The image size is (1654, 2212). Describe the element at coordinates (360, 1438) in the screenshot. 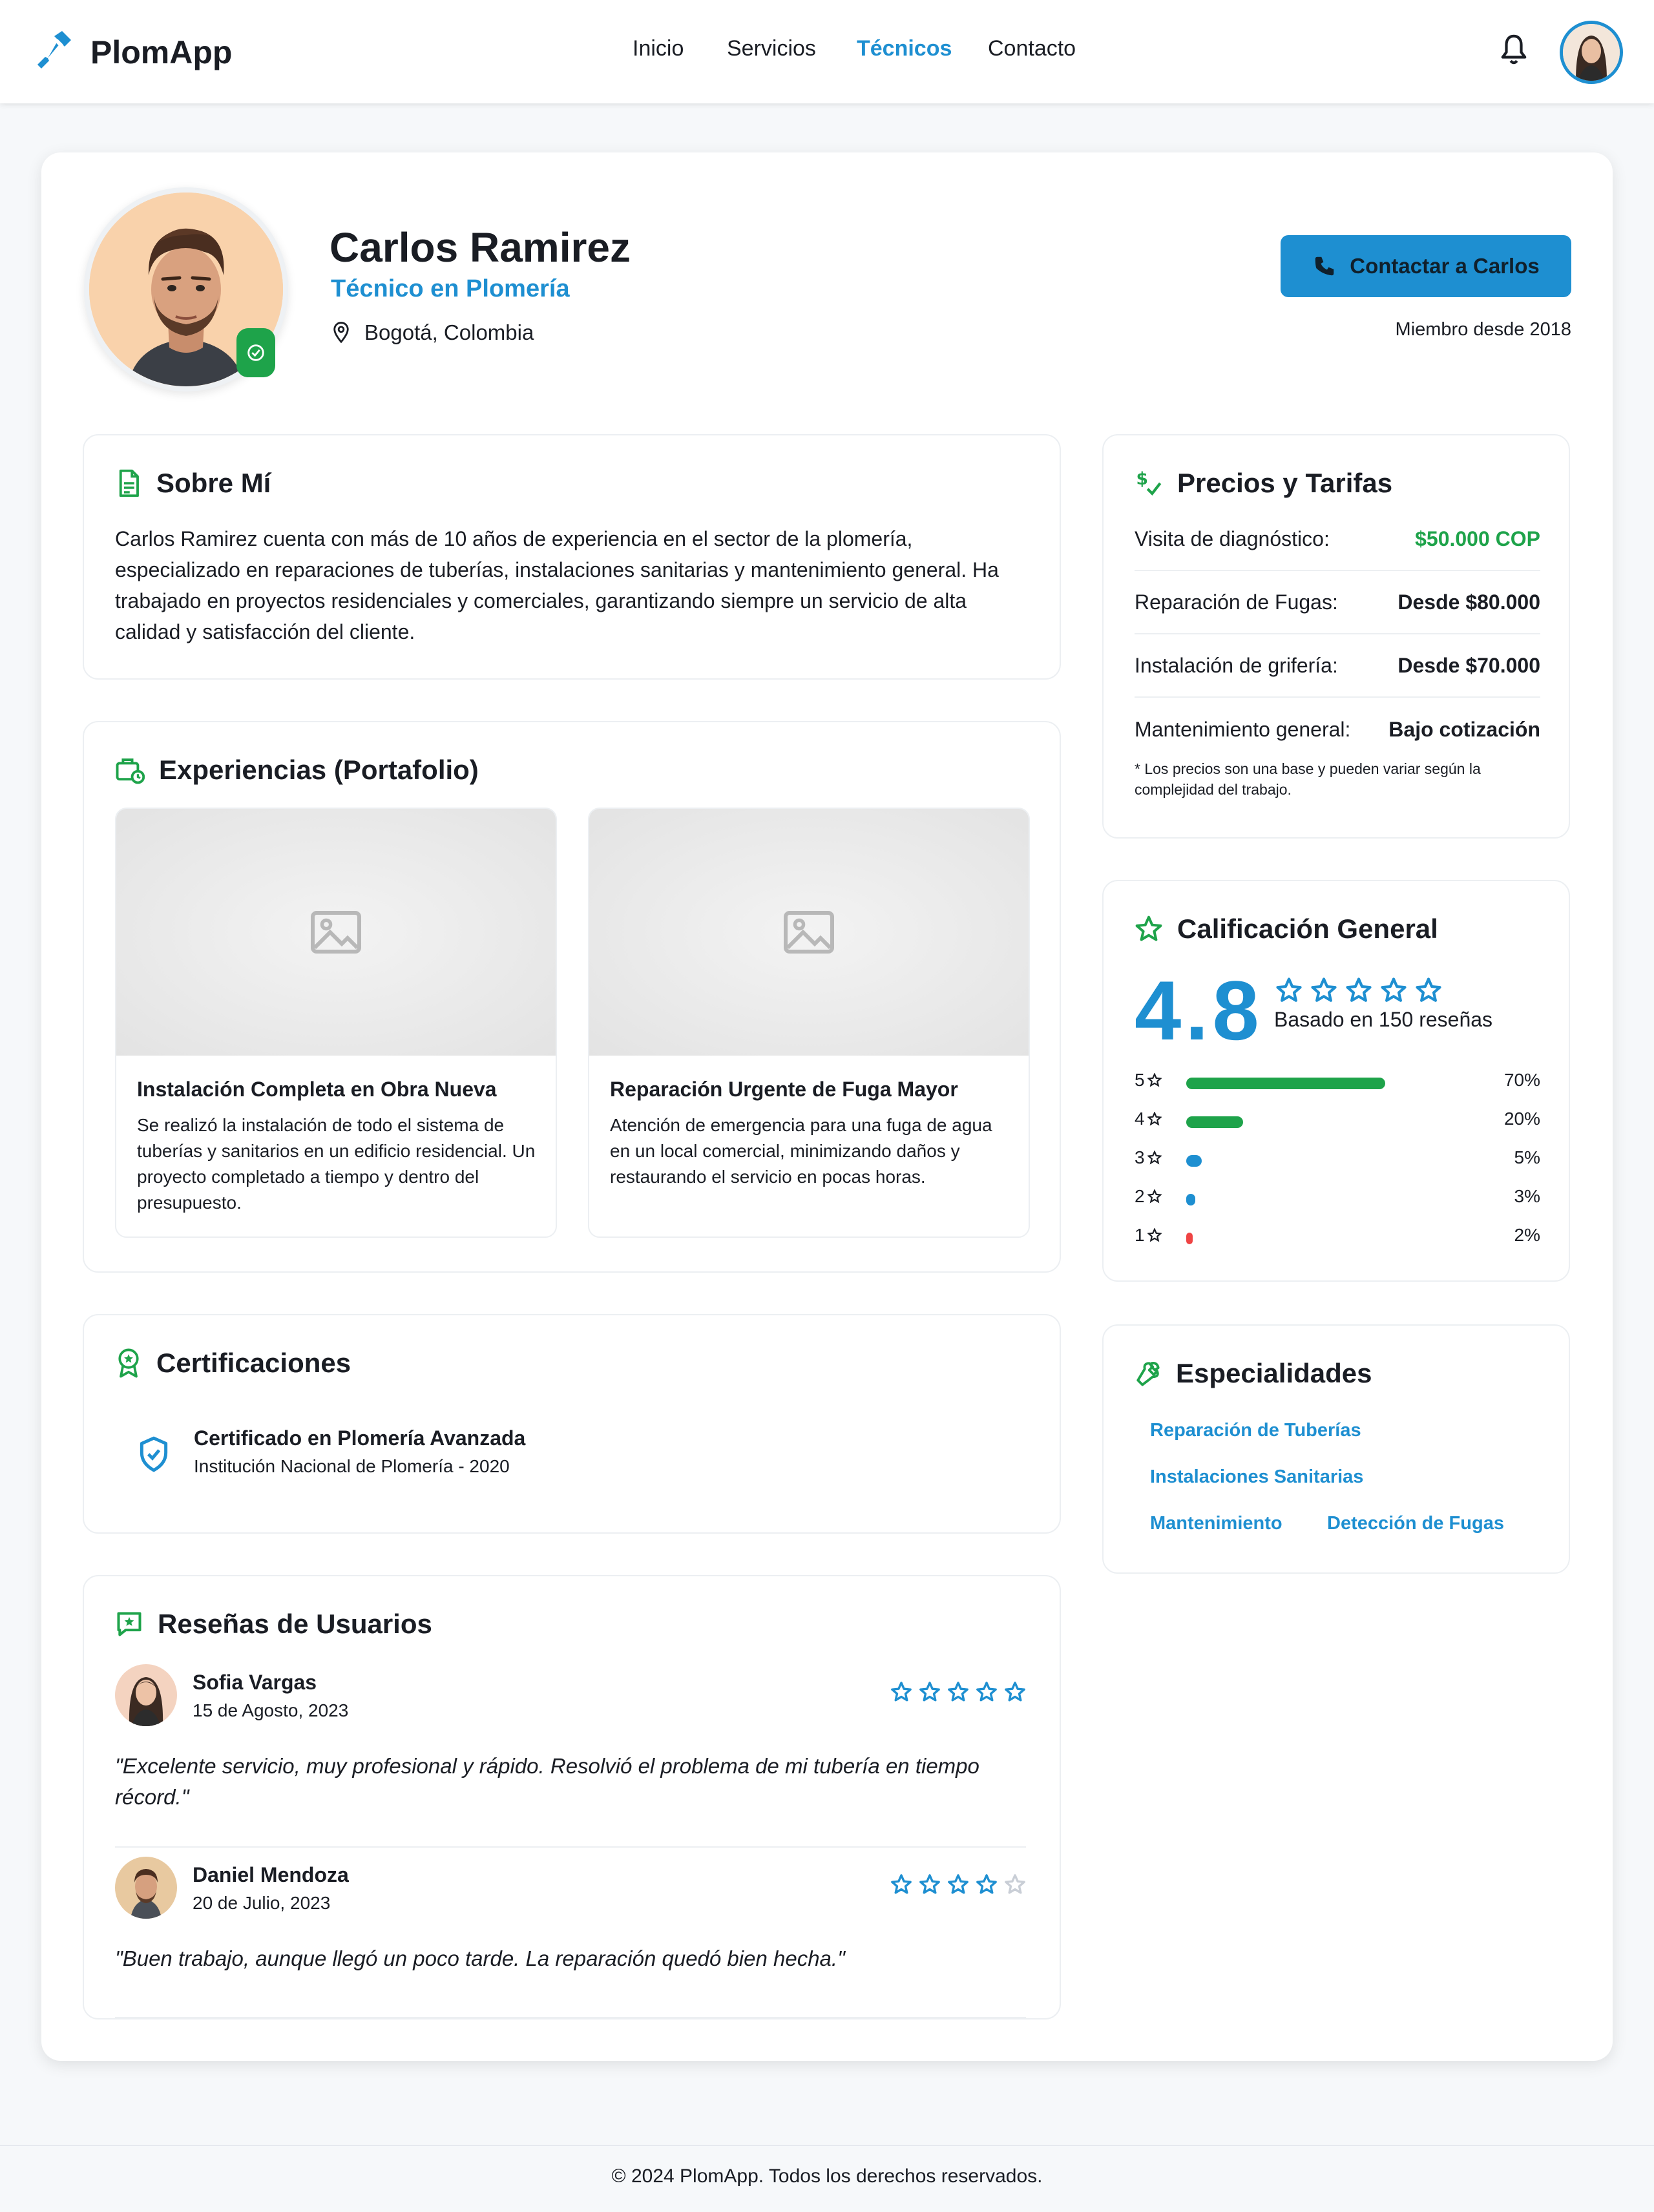

I see `certification-name: Certificado en Plomería Avanzada` at that location.